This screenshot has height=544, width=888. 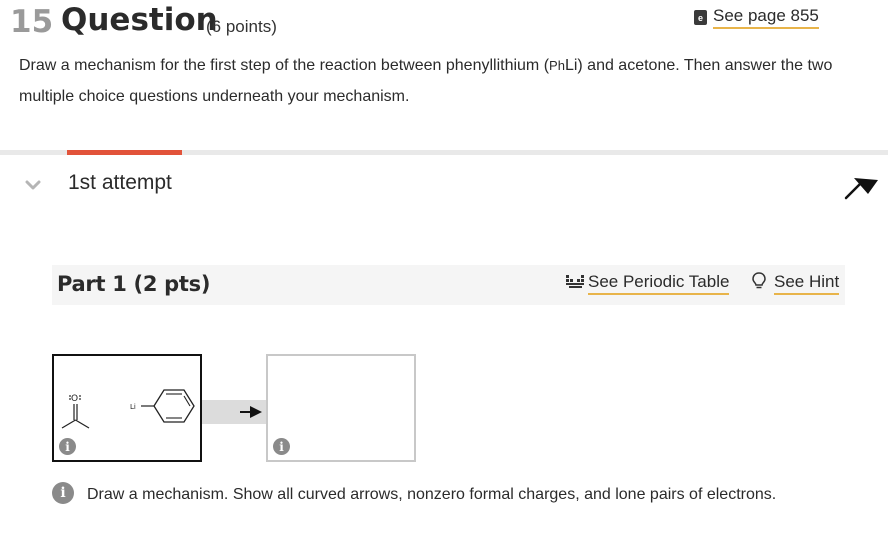 I want to click on part-title: Part 1 (2 pts), so click(x=134, y=284).